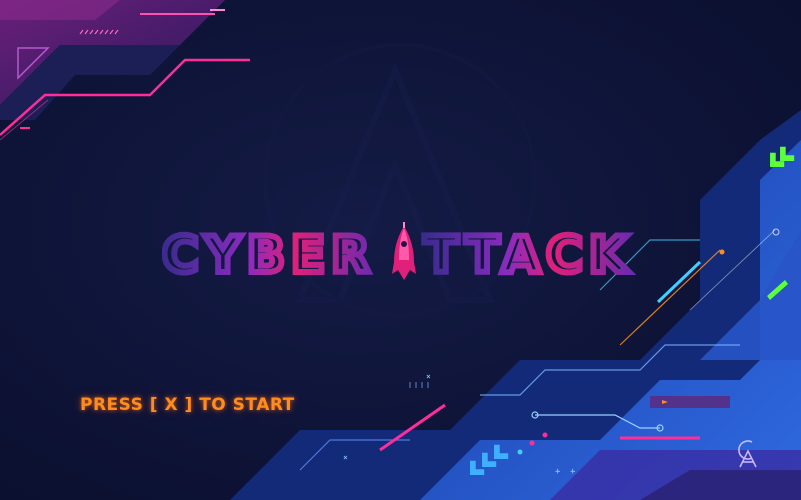  I want to click on press-start-prompt: PRESS [ X ] TO START, so click(187, 405).